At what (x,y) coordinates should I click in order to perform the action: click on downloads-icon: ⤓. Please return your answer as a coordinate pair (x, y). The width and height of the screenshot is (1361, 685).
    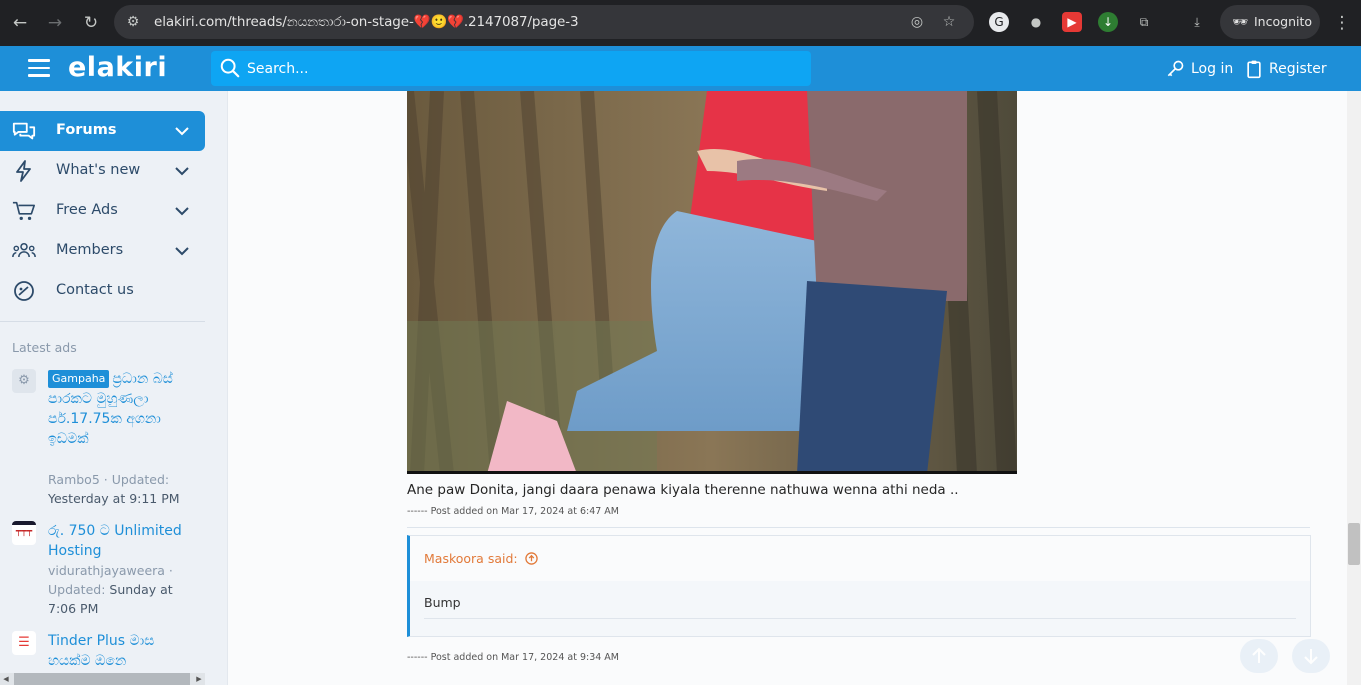
    Looking at the image, I should click on (1197, 22).